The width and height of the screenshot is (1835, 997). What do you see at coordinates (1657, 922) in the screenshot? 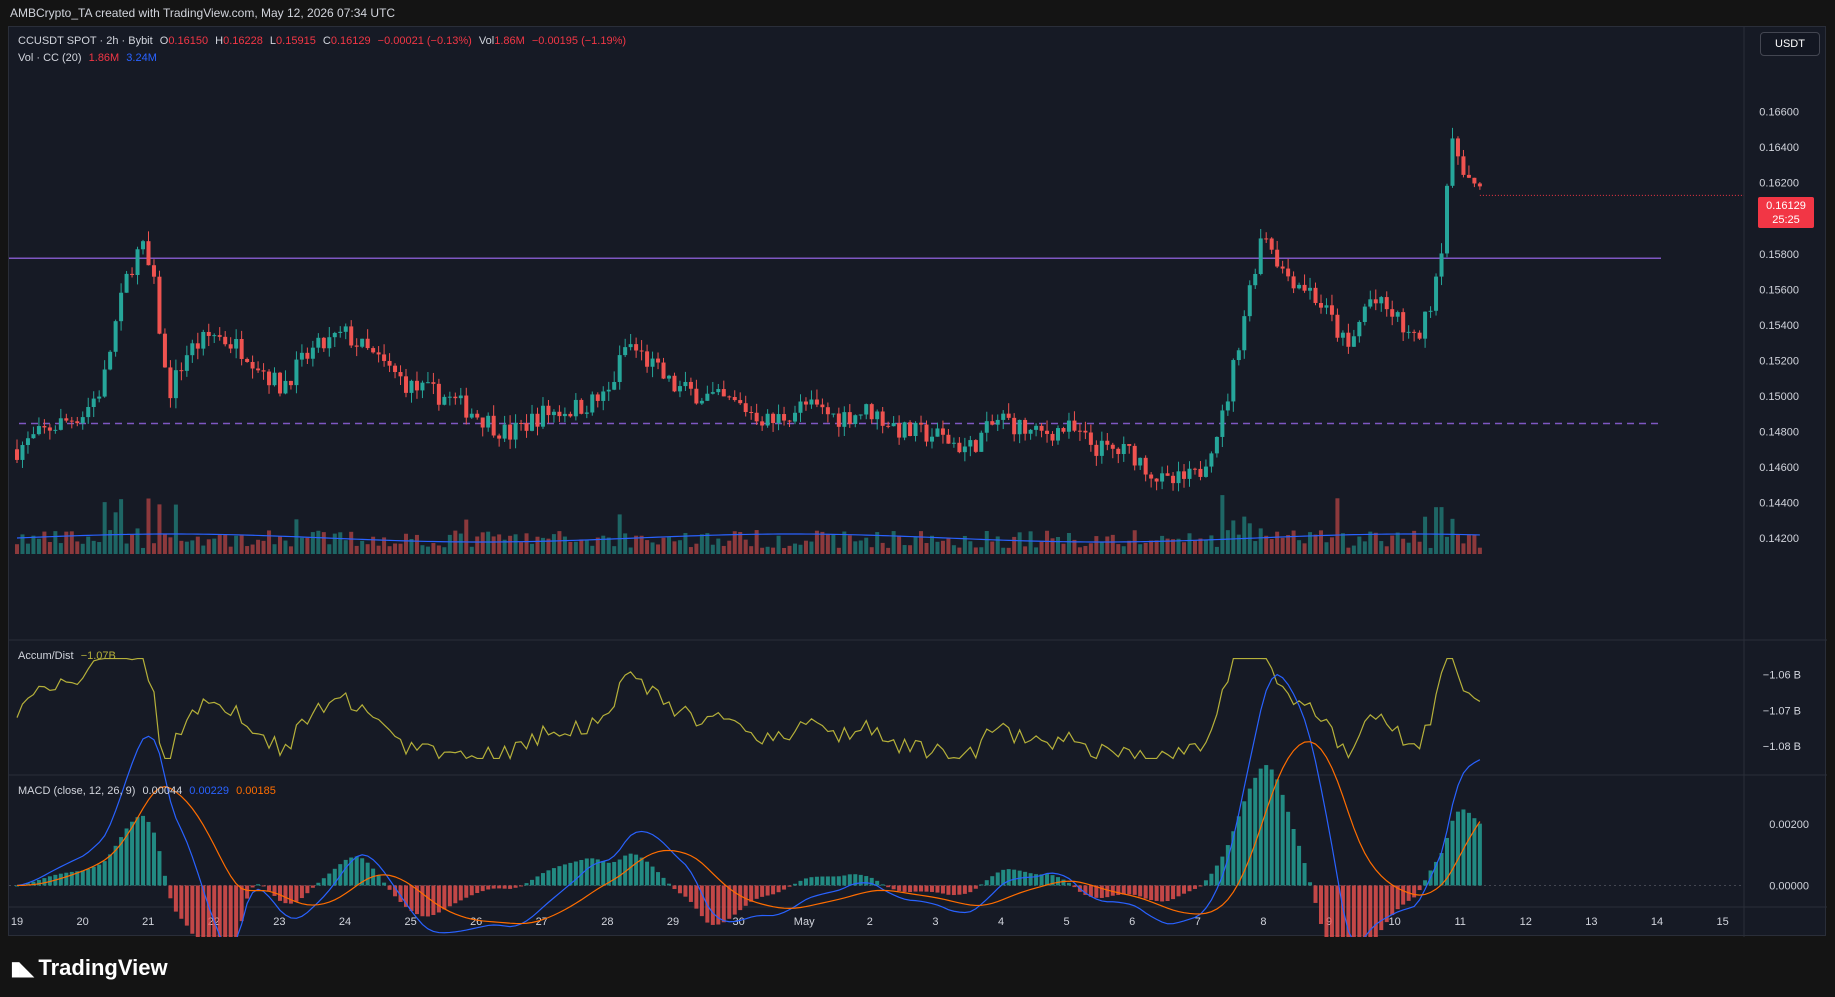
I see `time-tick-label: 14` at bounding box center [1657, 922].